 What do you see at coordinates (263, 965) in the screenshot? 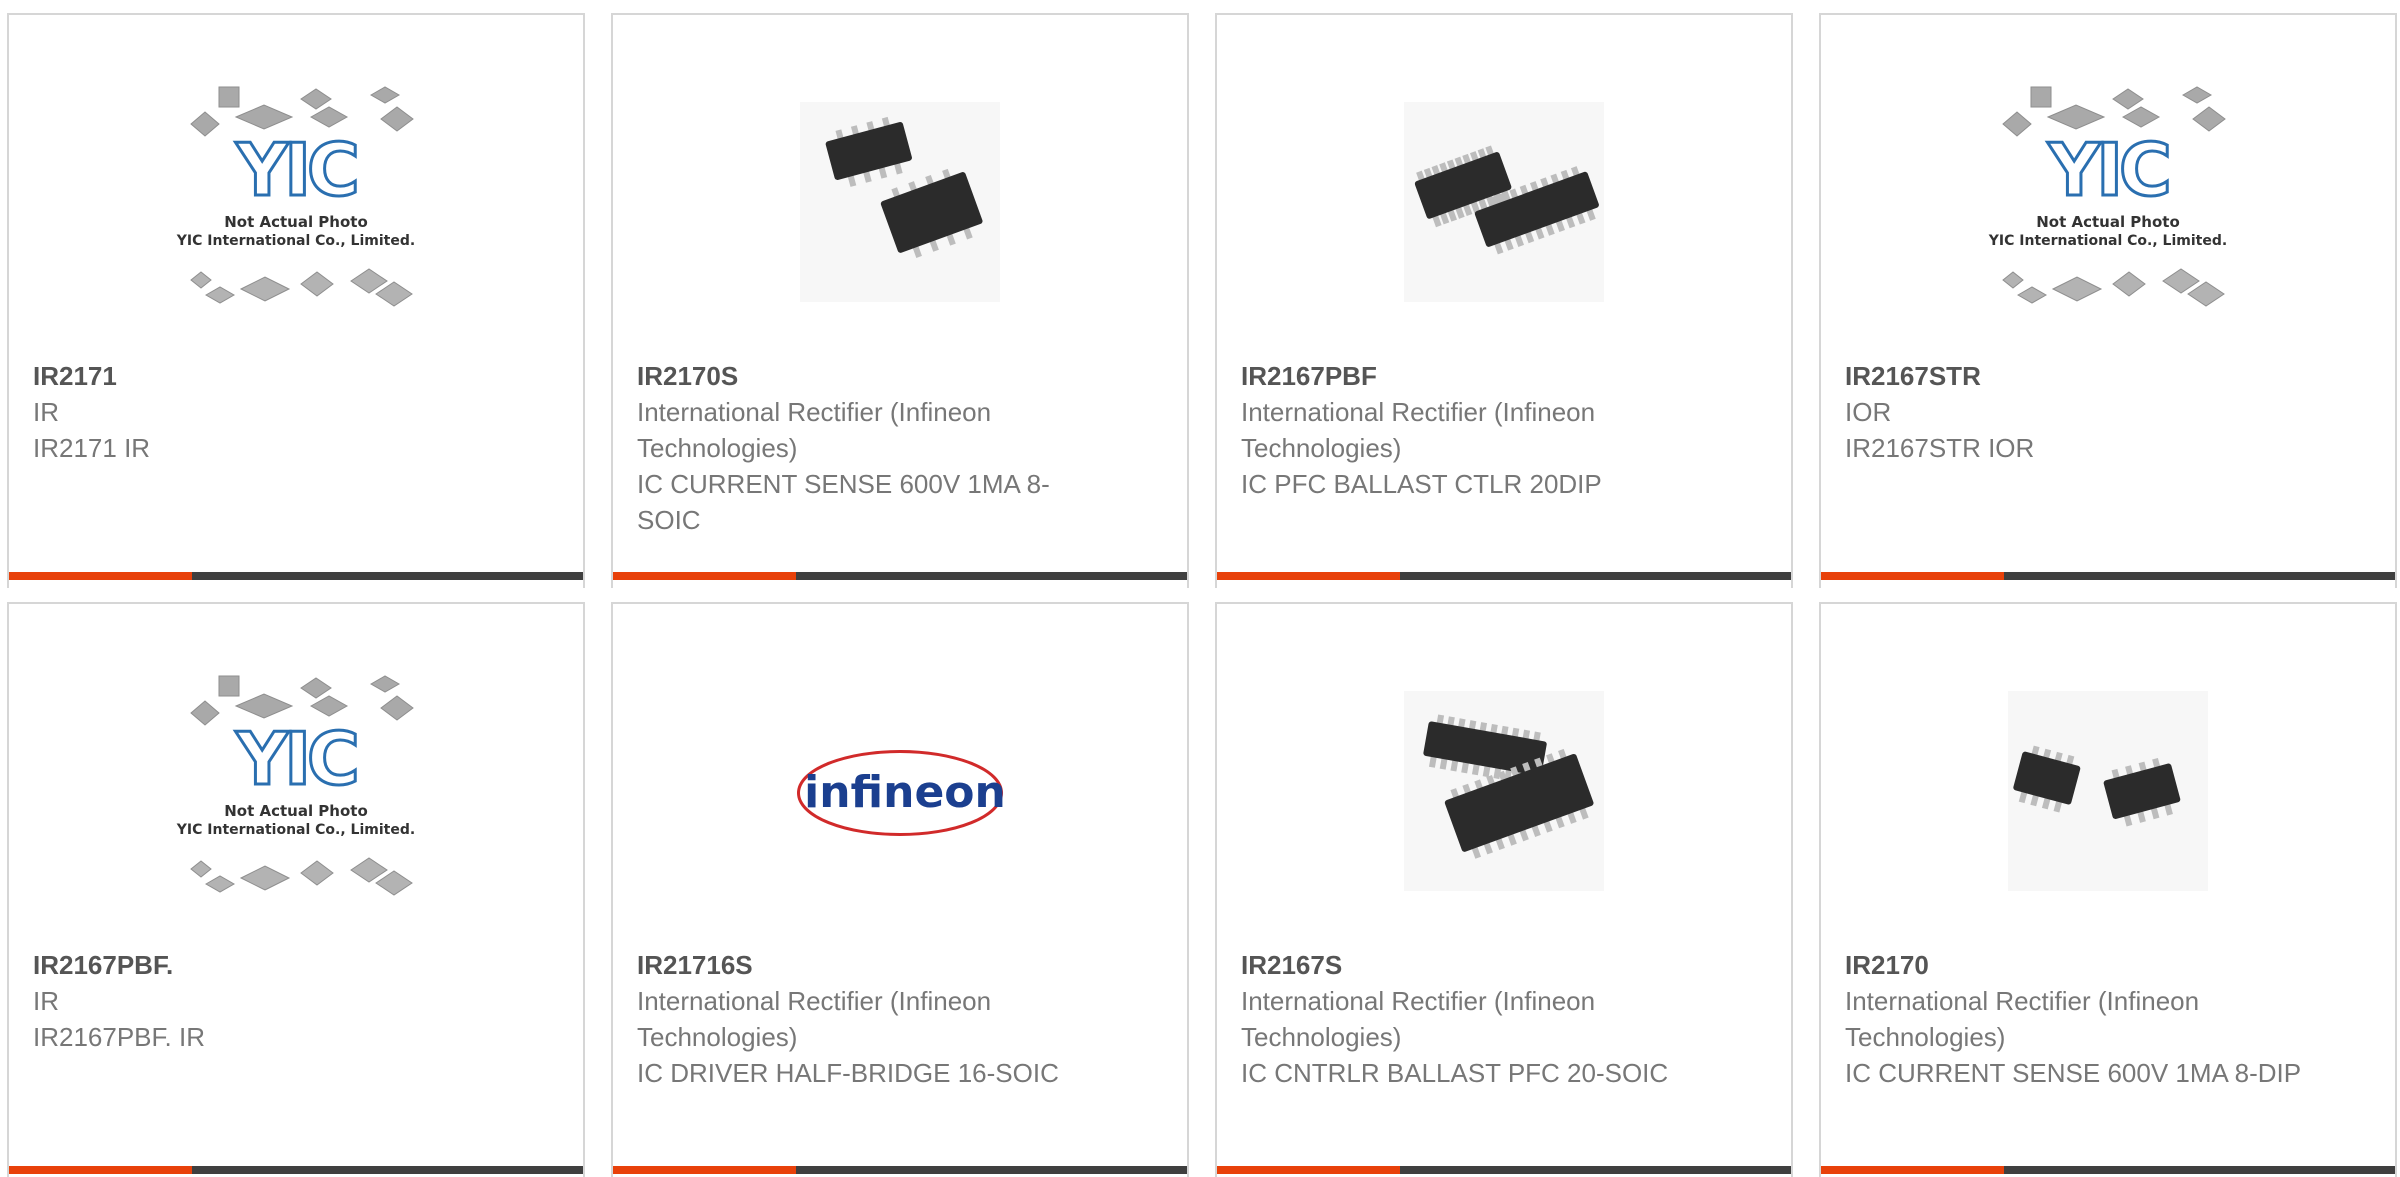
I see `part-number: IR2167PBF.` at bounding box center [263, 965].